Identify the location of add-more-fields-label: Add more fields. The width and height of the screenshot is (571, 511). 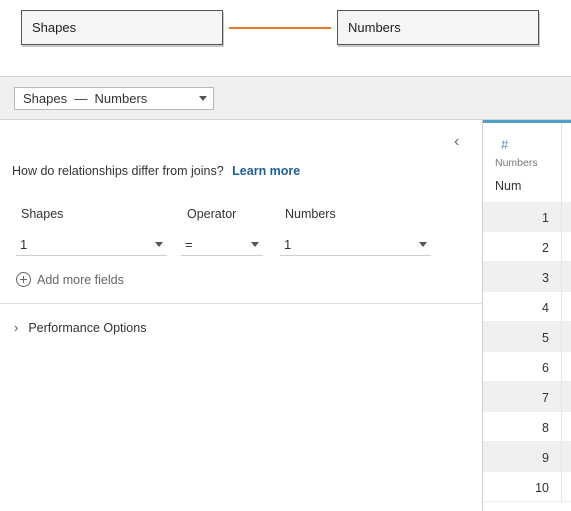
(80, 279).